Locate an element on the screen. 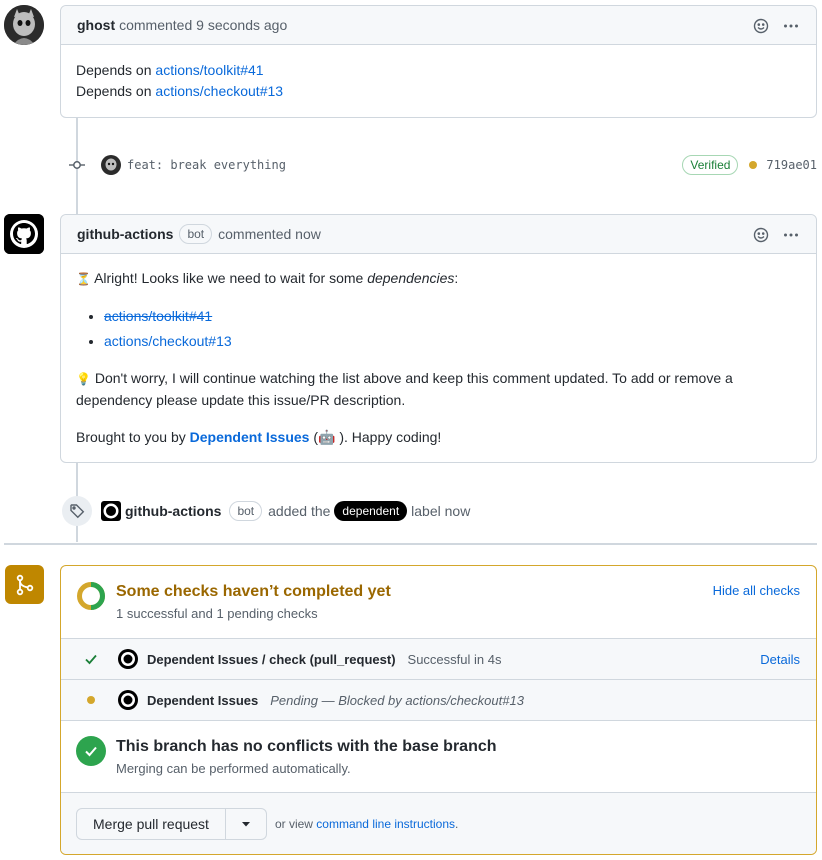 The width and height of the screenshot is (822, 860). merge-options-dropdown is located at coordinates (246, 824).